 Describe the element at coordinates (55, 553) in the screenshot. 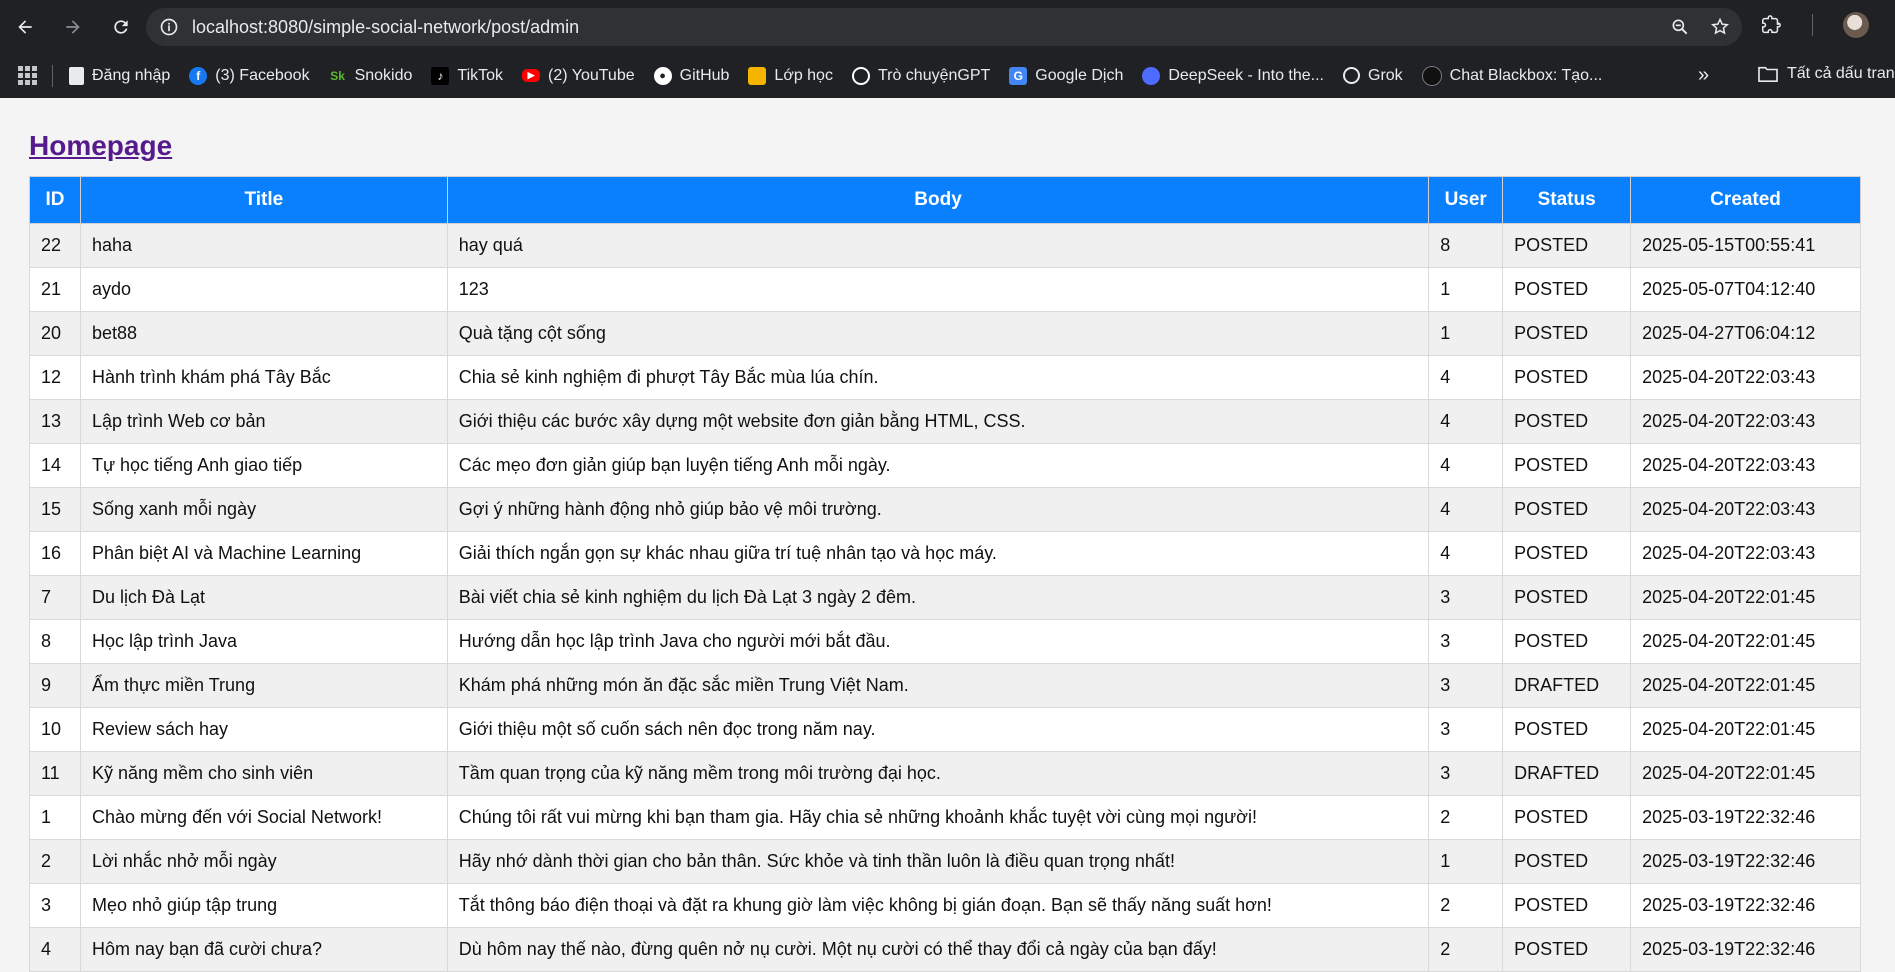

I see `cell-id: 16` at that location.